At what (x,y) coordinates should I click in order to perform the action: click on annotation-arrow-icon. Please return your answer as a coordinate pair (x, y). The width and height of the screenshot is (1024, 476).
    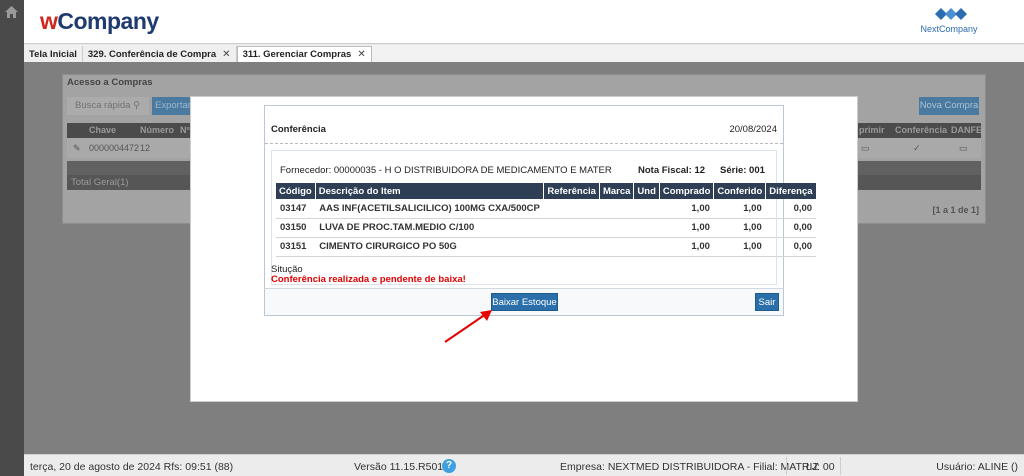
    Looking at the image, I should click on (468, 326).